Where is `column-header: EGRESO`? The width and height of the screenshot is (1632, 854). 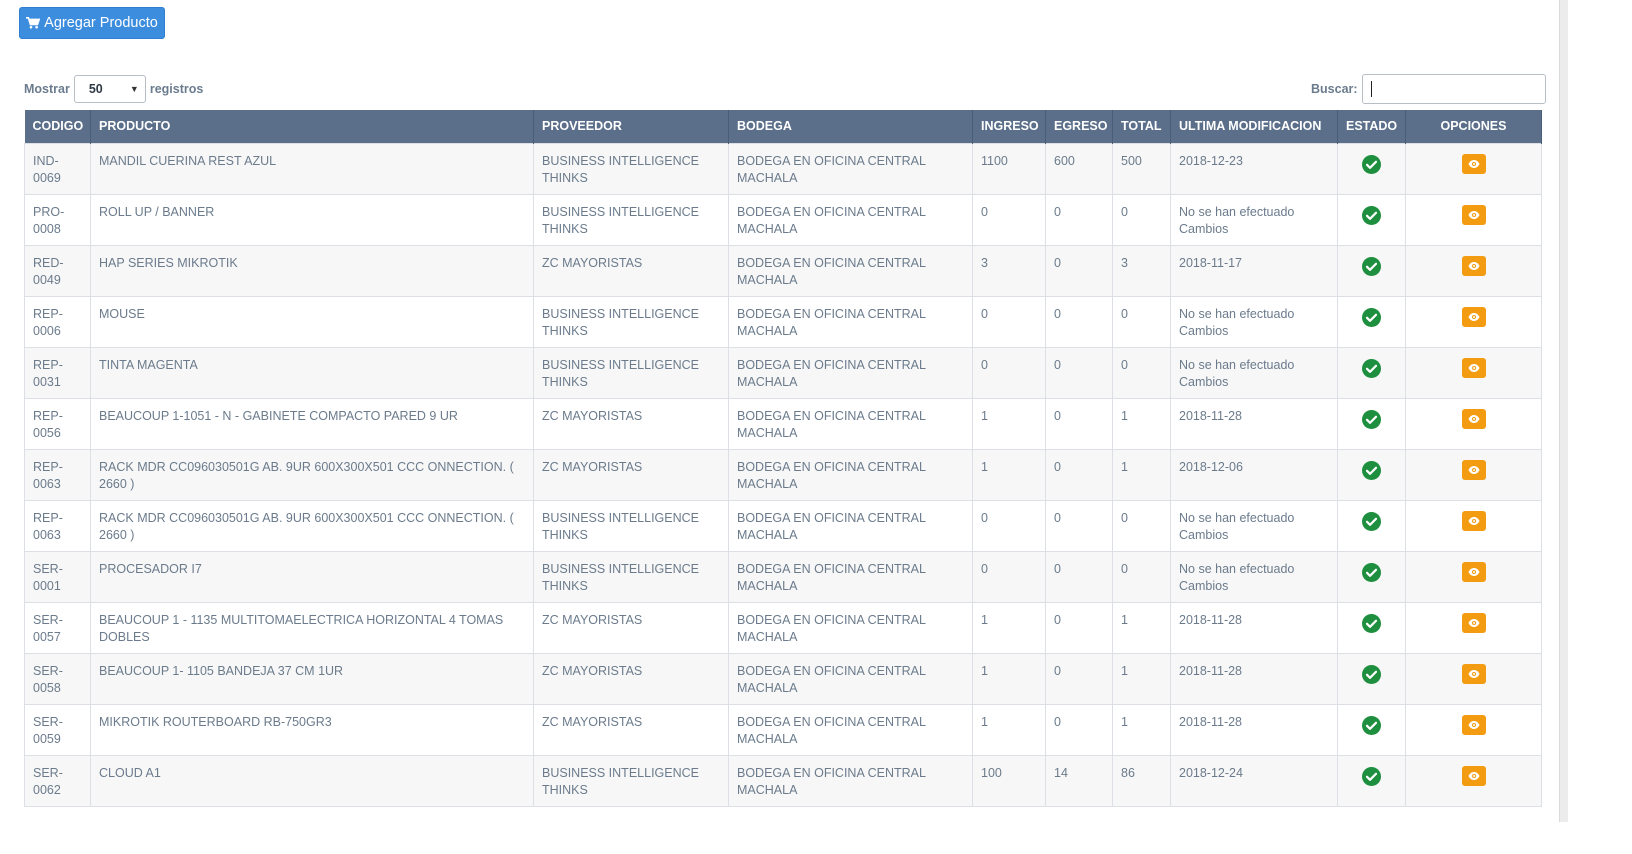
column-header: EGRESO is located at coordinates (1079, 126).